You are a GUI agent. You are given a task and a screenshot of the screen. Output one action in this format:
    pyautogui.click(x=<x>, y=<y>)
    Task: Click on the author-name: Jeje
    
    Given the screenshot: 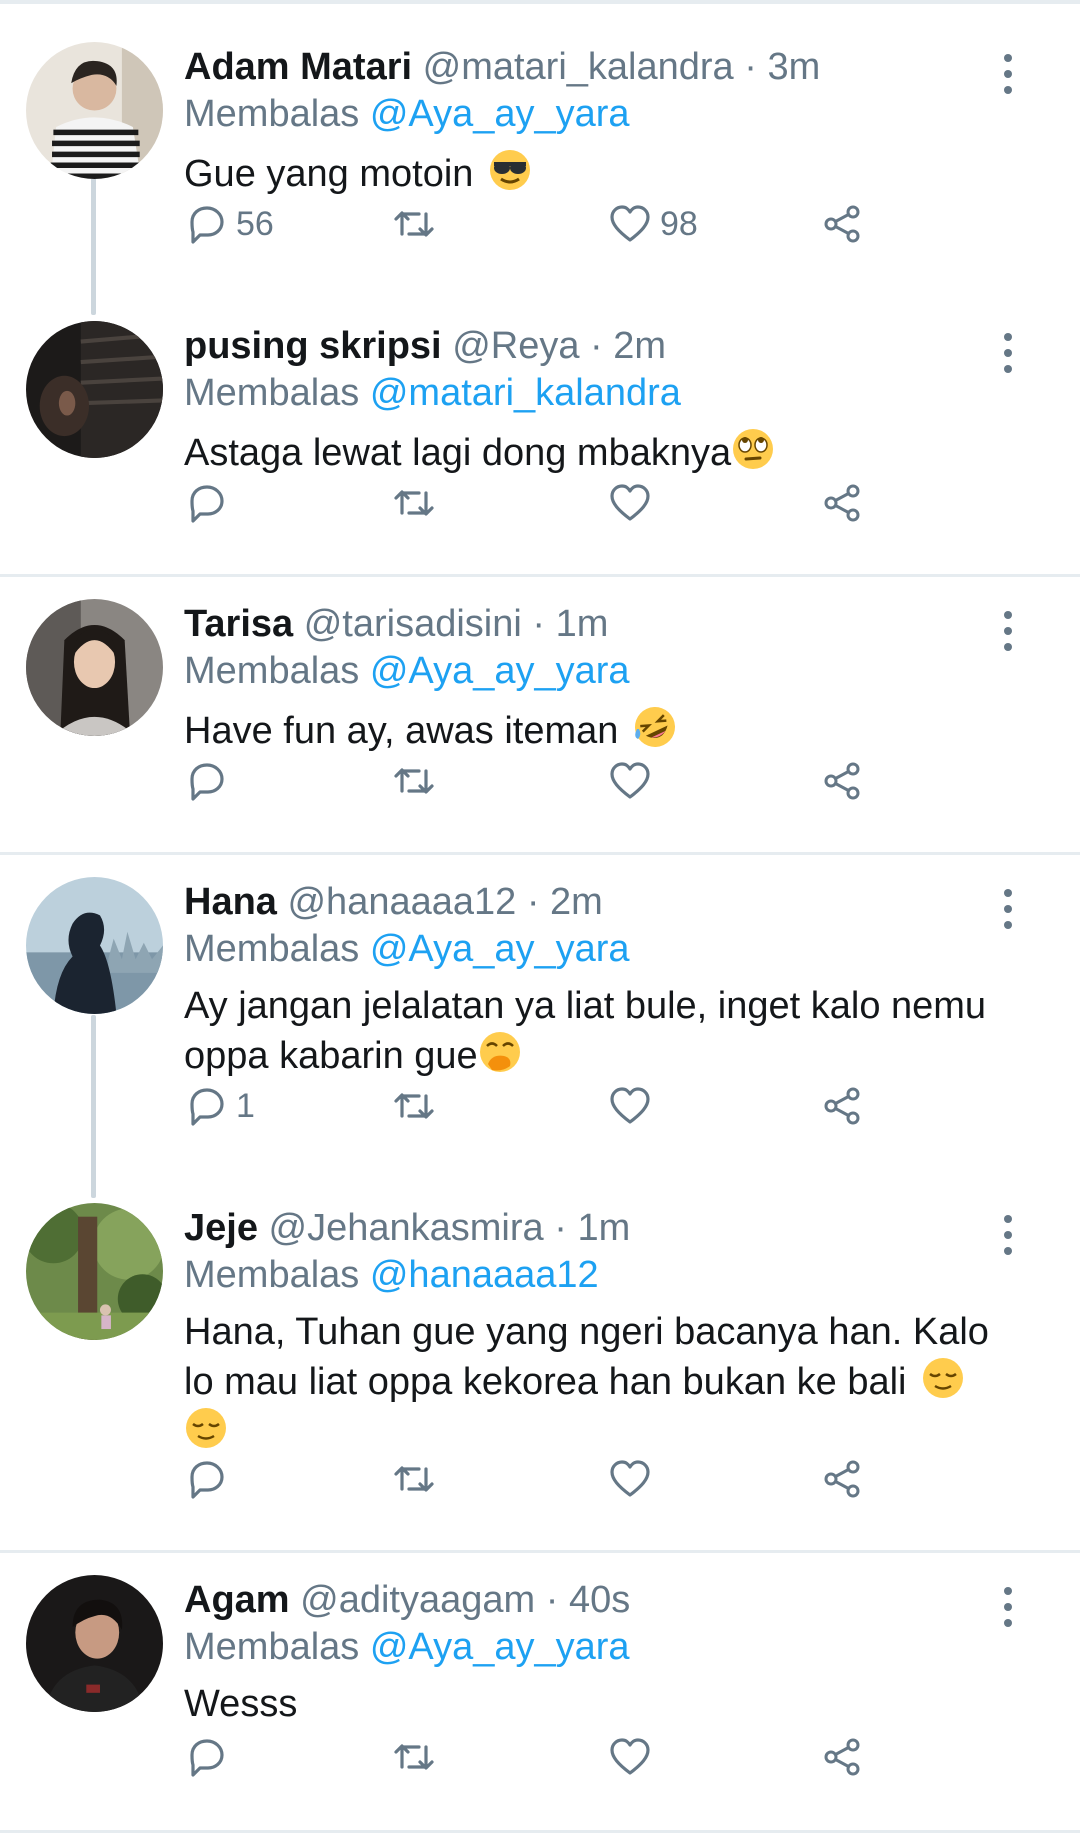 What is the action you would take?
    pyautogui.click(x=221, y=1228)
    